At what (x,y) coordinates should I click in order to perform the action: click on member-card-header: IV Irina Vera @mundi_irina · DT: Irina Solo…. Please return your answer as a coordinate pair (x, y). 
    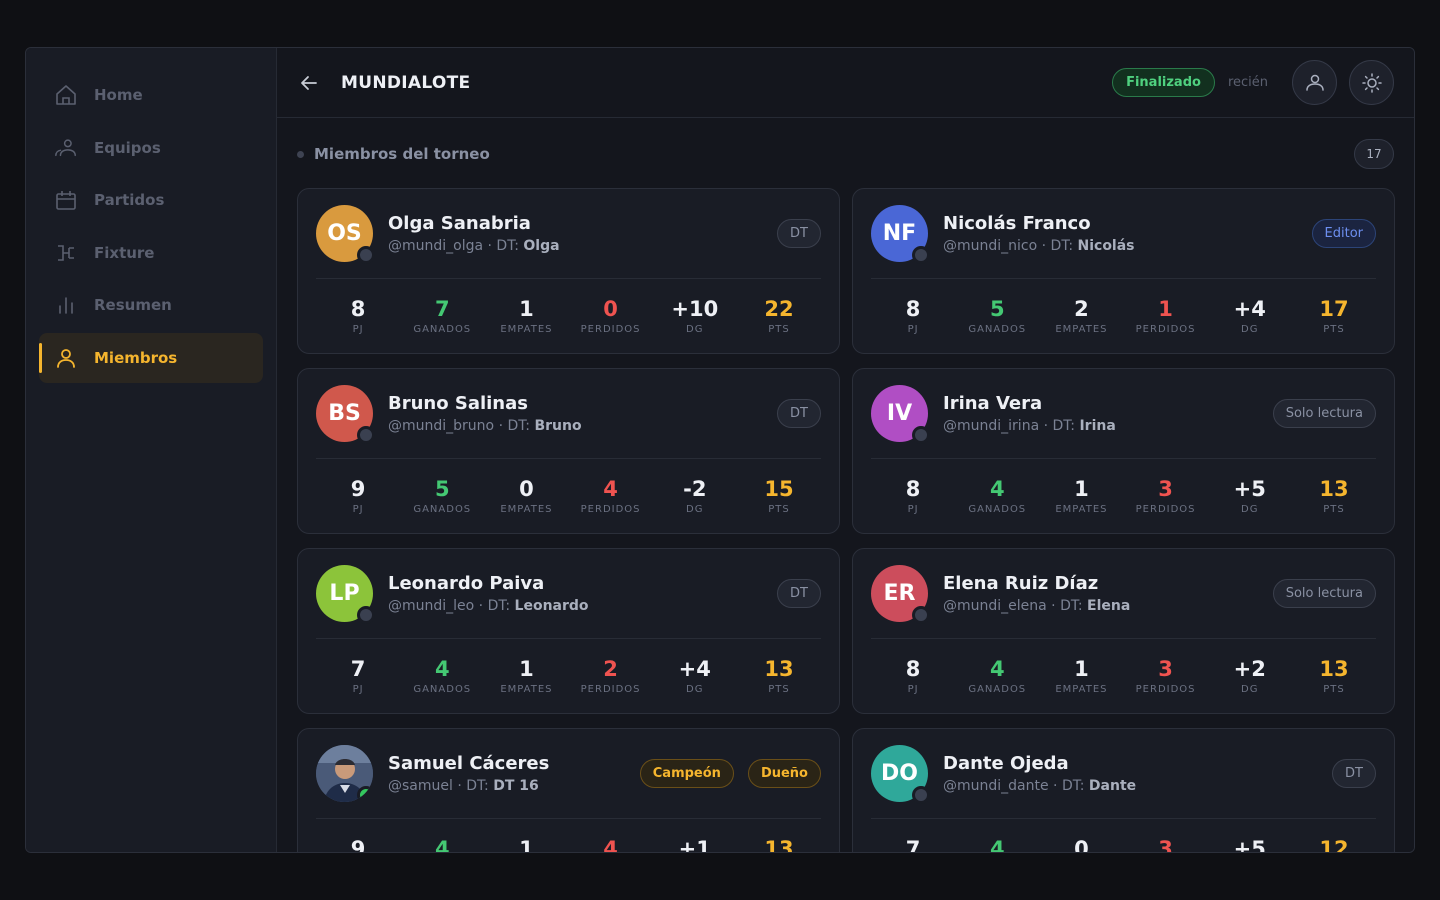
    Looking at the image, I should click on (1123, 414).